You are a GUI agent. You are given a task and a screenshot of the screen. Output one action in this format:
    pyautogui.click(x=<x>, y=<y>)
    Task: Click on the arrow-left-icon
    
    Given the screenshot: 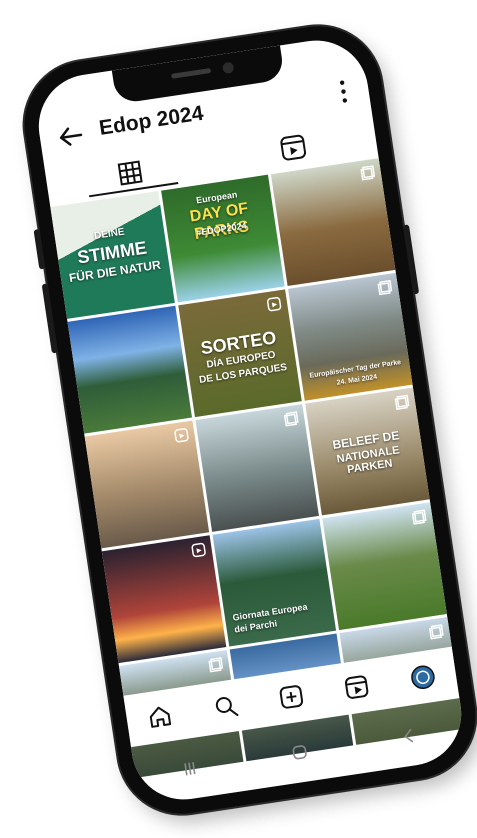 What is the action you would take?
    pyautogui.click(x=71, y=137)
    